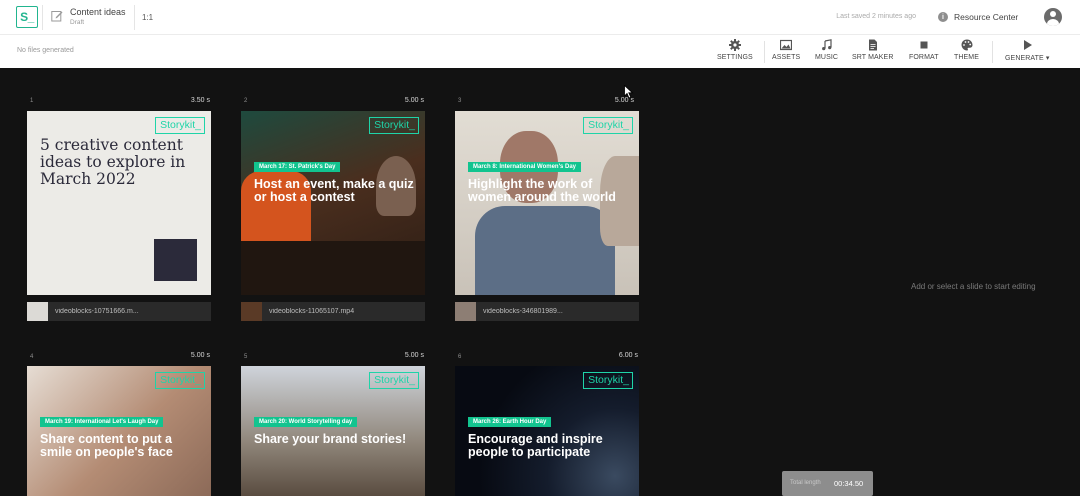 The image size is (1080, 496). I want to click on document-icon, so click(872, 45).